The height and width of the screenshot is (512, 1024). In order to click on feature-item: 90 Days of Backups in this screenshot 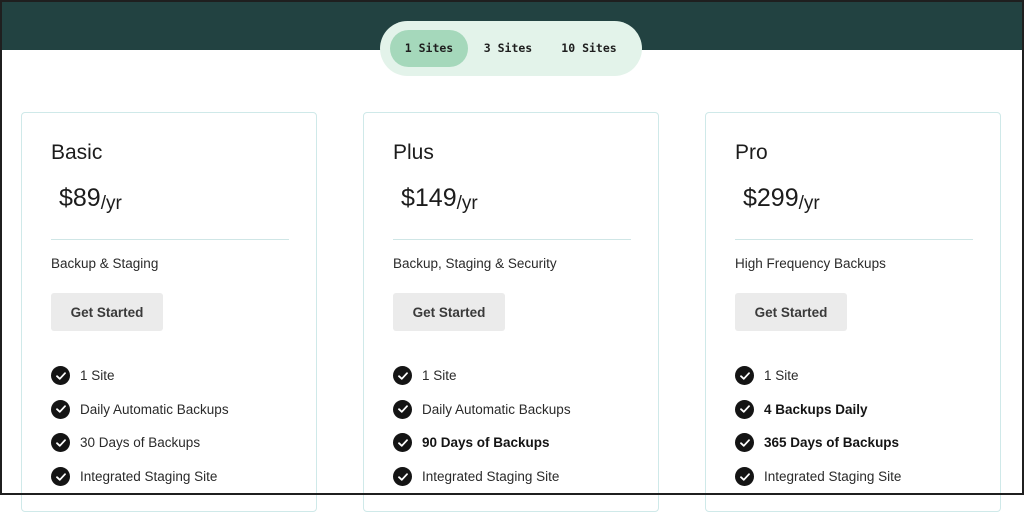, I will do `click(482, 443)`.